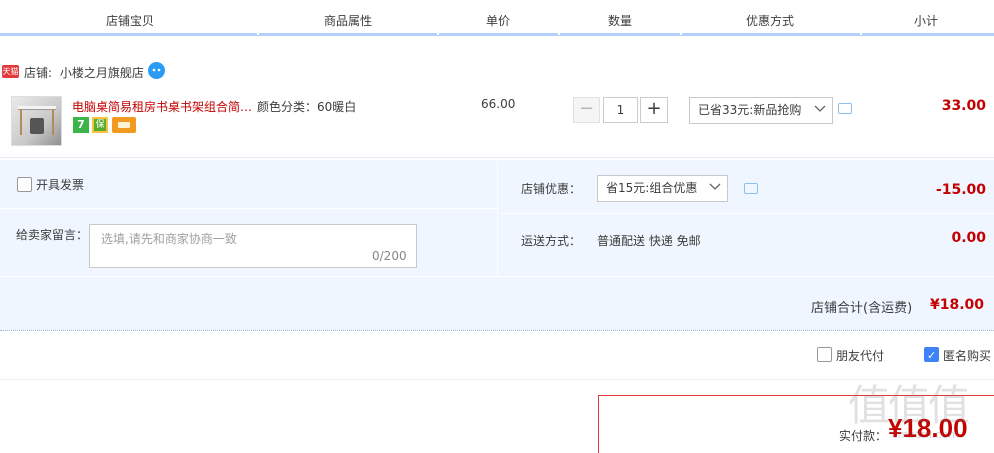 This screenshot has width=994, height=453. I want to click on invoice-checkbox, so click(24, 184).